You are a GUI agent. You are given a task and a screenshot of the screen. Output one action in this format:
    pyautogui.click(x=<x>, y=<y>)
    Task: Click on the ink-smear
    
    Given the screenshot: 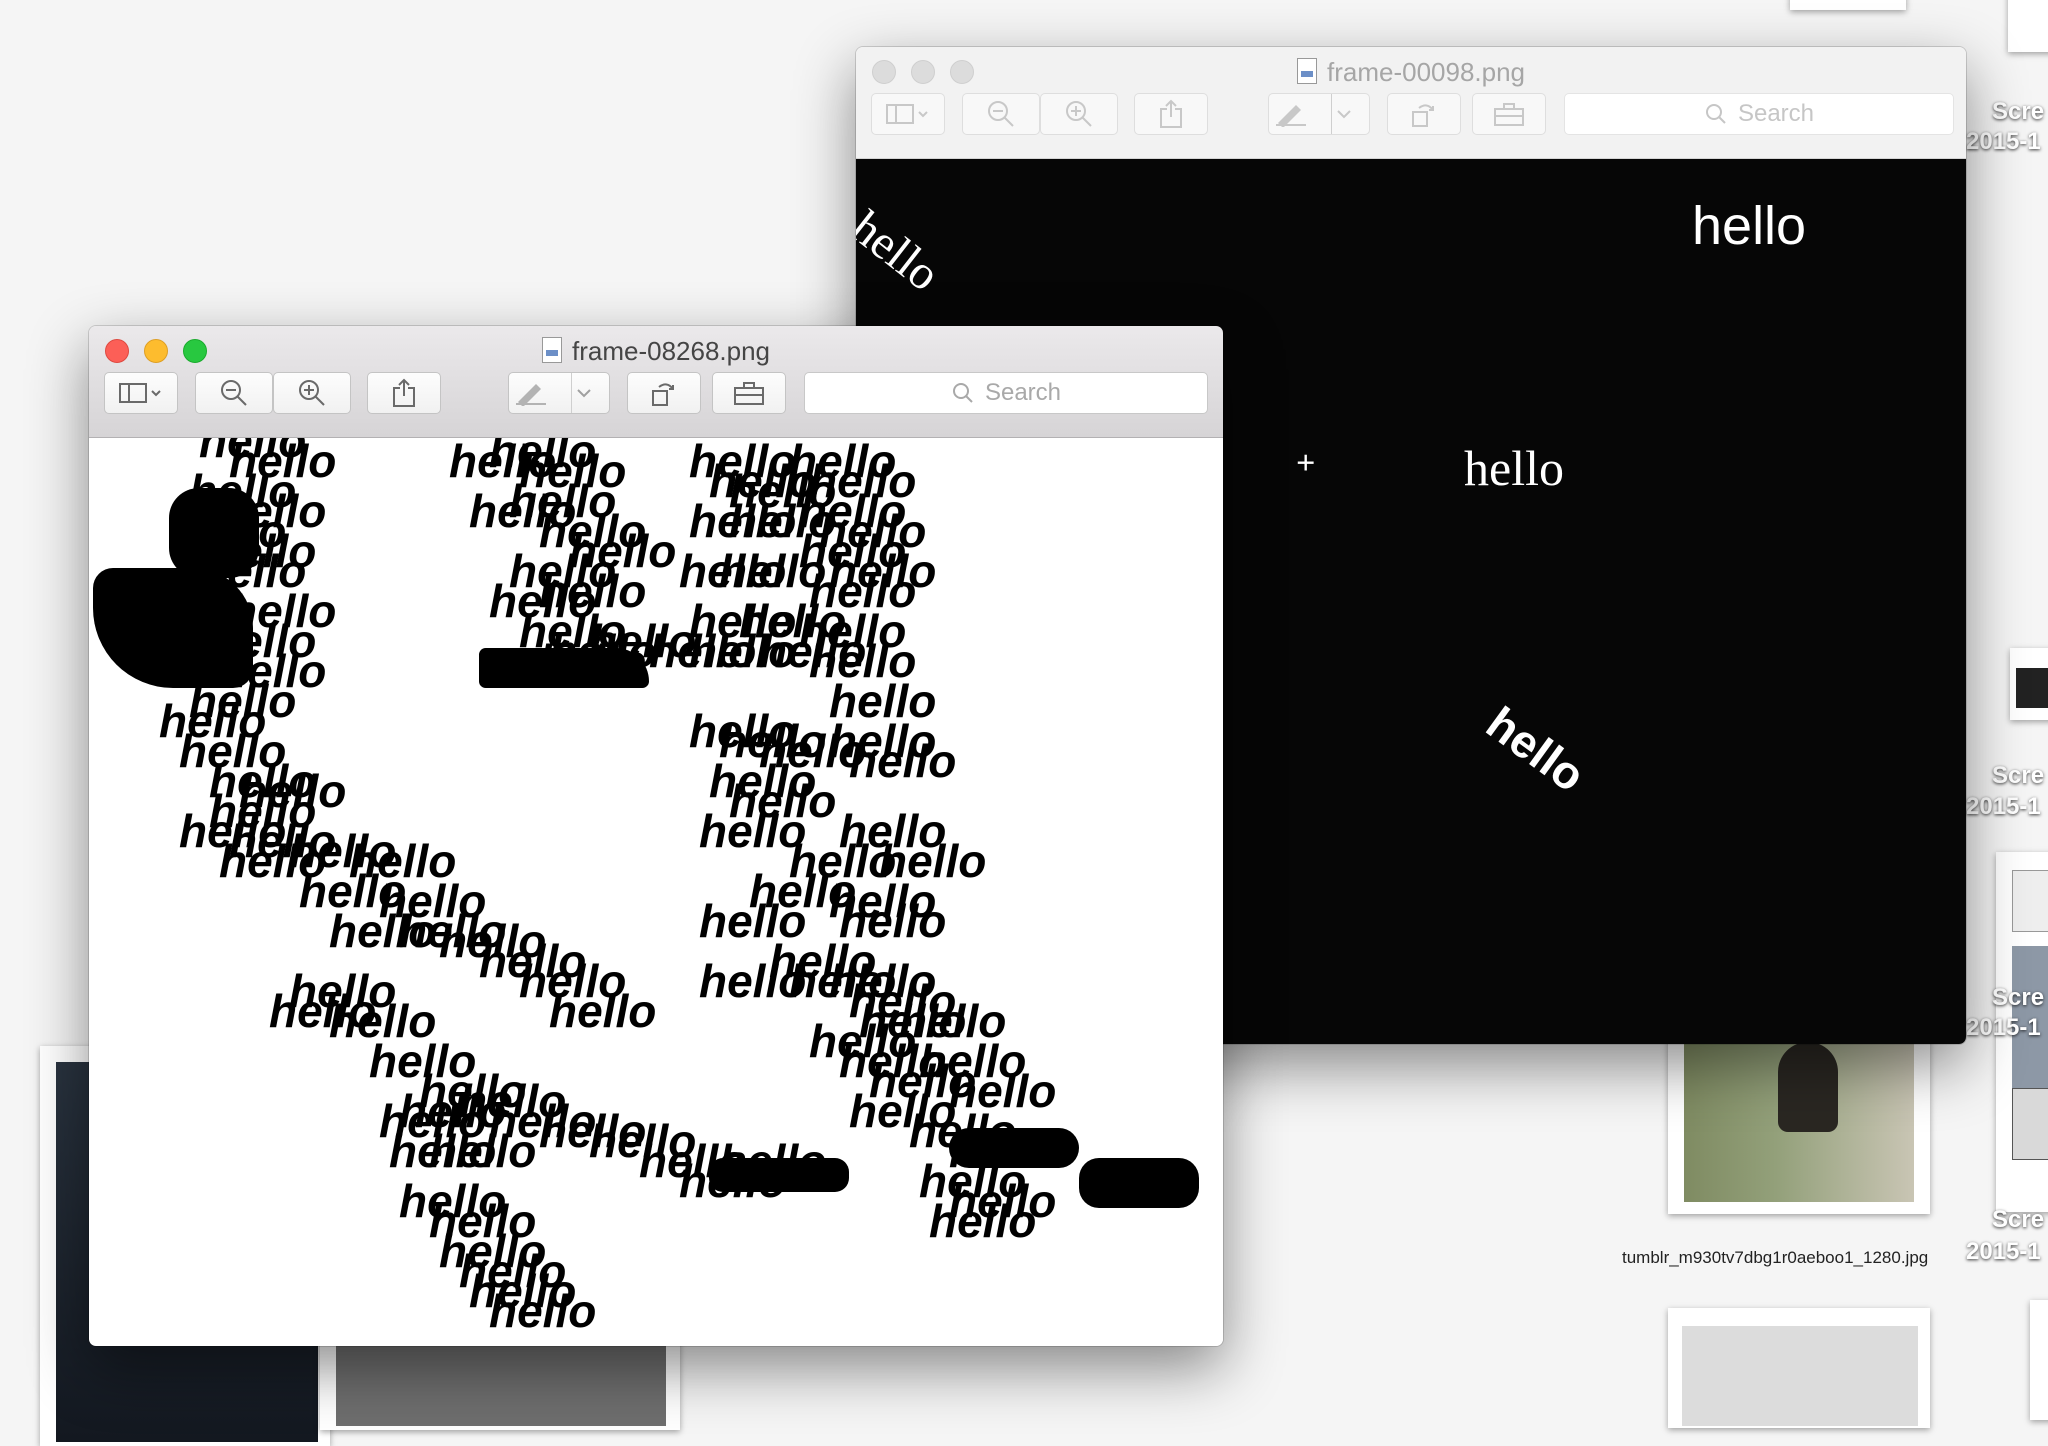 What is the action you would take?
    pyautogui.click(x=1139, y=1183)
    